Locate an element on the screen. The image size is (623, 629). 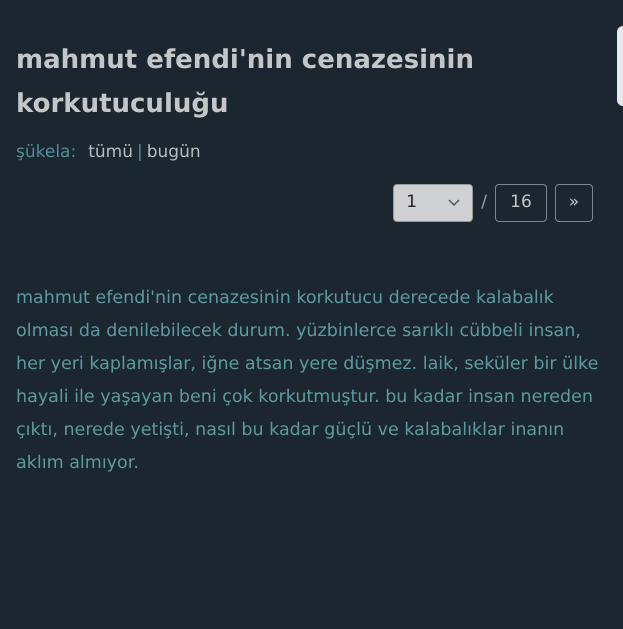
page-select: 1 is located at coordinates (433, 203).